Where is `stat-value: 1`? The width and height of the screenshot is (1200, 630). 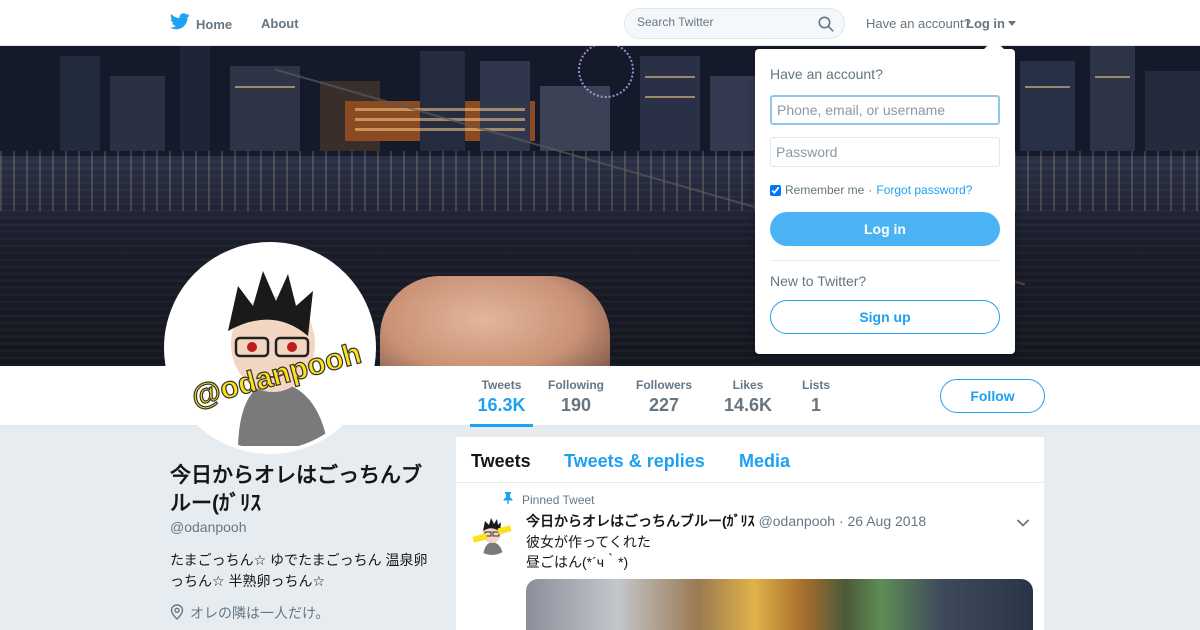 stat-value: 1 is located at coordinates (816, 405).